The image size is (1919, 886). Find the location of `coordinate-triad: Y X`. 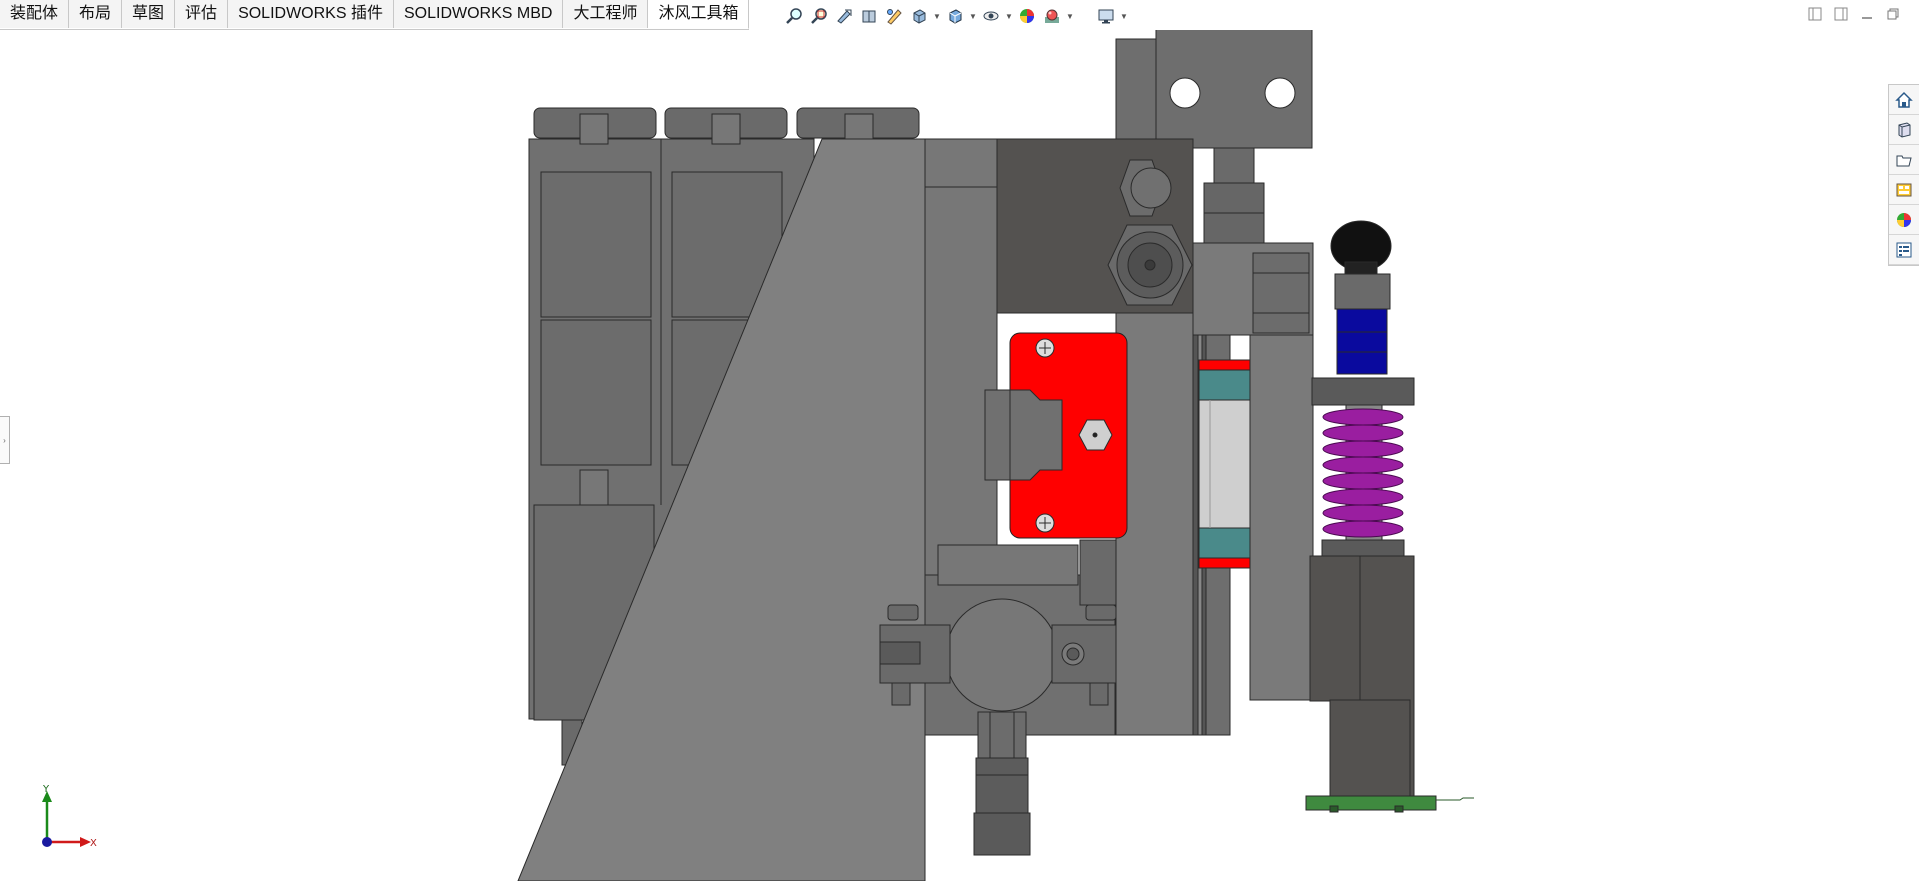

coordinate-triad: Y X is located at coordinates (69, 817).